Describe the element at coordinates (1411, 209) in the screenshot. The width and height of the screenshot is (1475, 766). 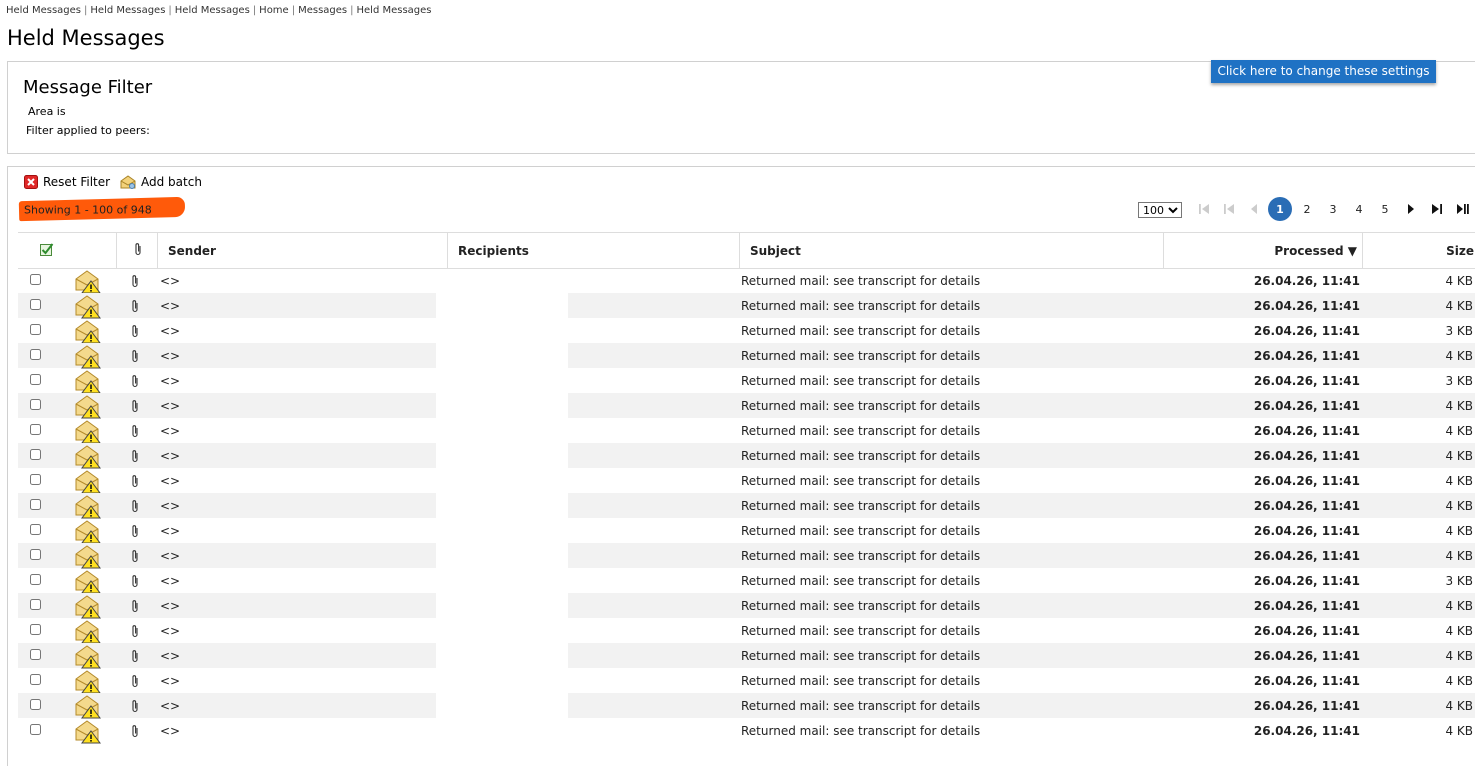
I see `next-page-icon` at that location.